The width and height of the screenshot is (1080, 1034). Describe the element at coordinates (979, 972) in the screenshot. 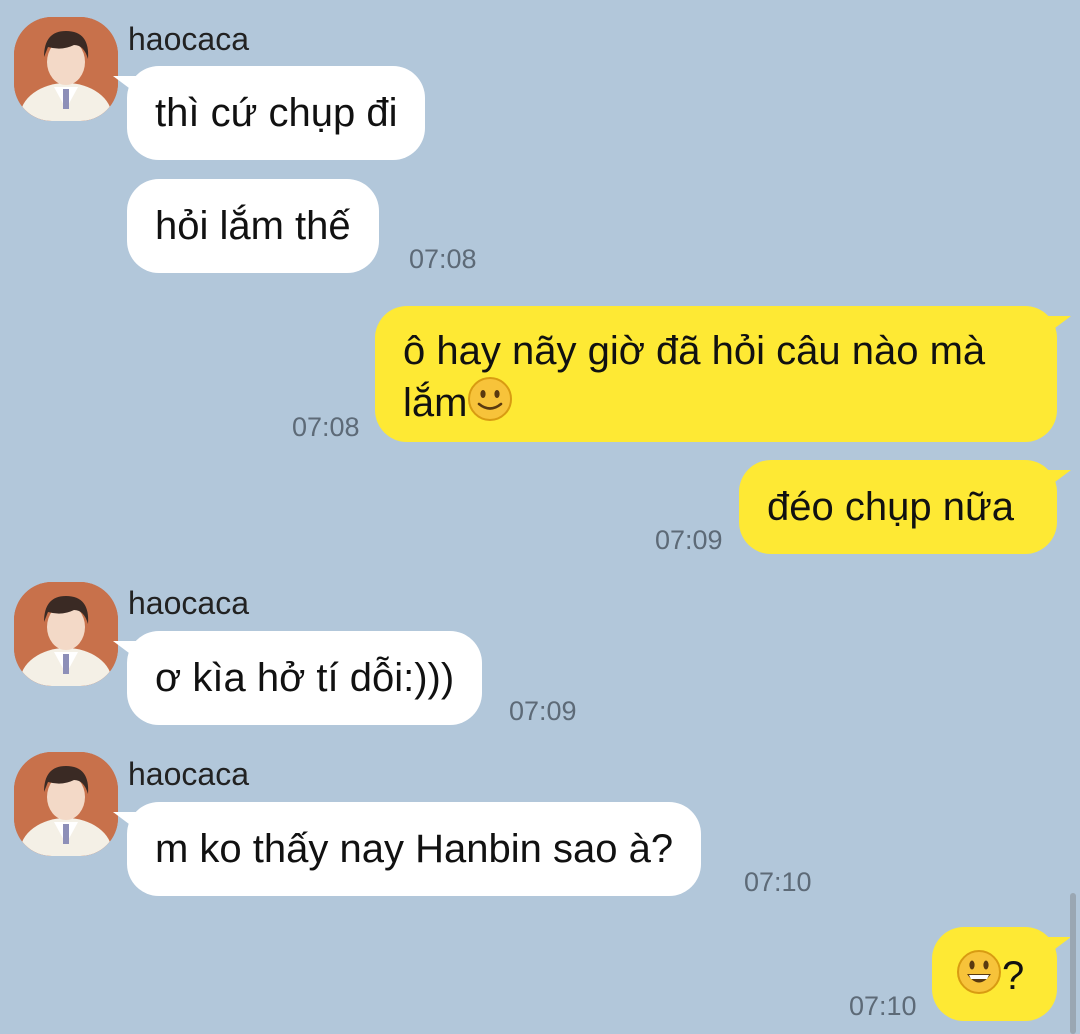

I see `grinning-face-icon` at that location.